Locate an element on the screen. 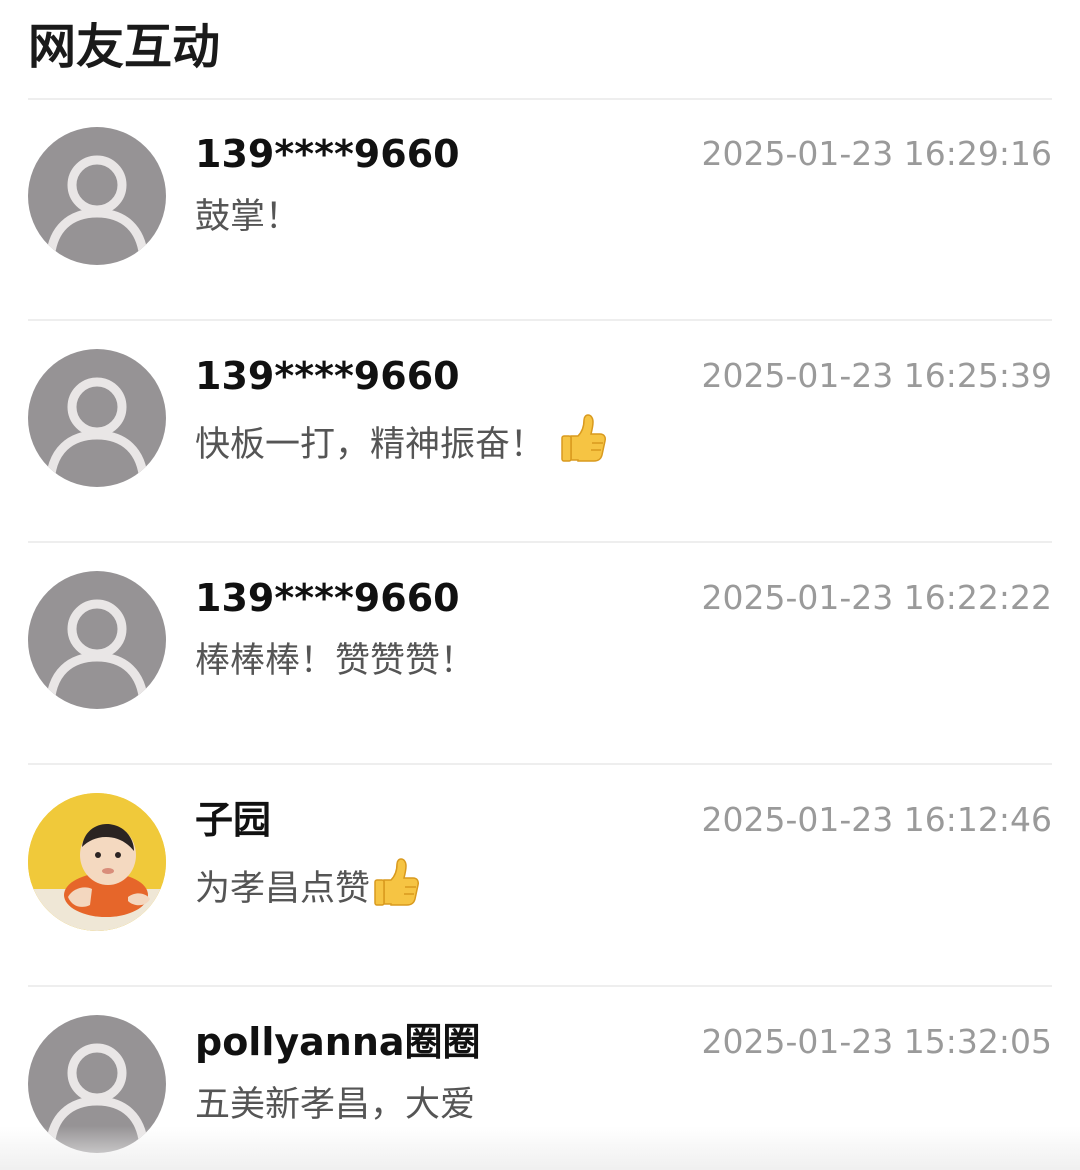 This screenshot has height=1170, width=1080. comment-text: 鼓掌！ is located at coordinates (247, 217).